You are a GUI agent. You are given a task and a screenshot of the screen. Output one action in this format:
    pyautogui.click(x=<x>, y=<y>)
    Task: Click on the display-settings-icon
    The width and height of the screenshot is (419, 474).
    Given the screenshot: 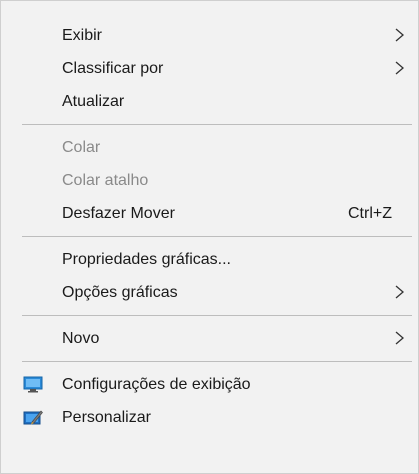 What is the action you would take?
    pyautogui.click(x=33, y=384)
    